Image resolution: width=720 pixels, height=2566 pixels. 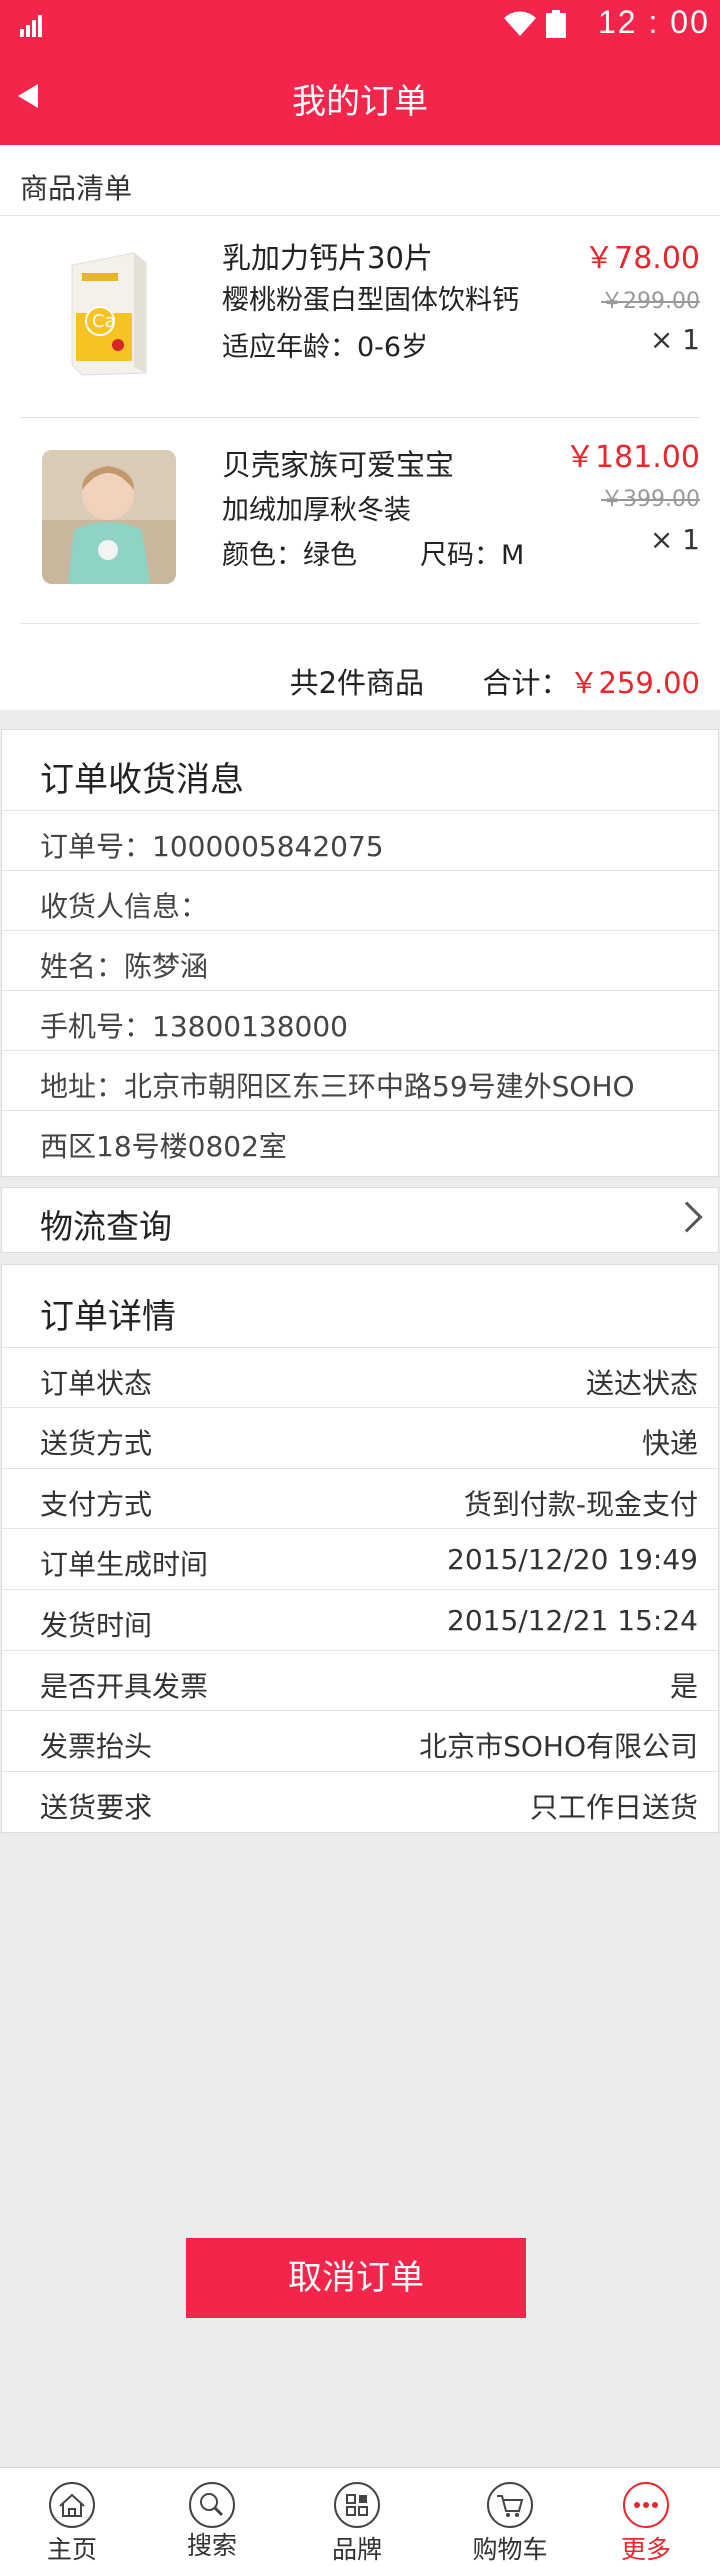 What do you see at coordinates (520, 24) in the screenshot?
I see `wifi-icon` at bounding box center [520, 24].